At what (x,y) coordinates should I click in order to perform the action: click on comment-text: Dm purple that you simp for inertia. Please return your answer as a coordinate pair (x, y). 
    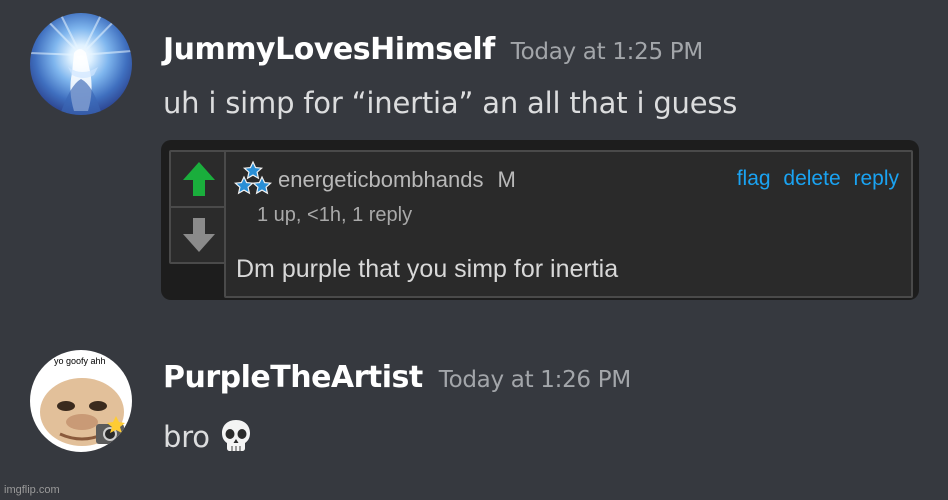
    Looking at the image, I should click on (427, 269).